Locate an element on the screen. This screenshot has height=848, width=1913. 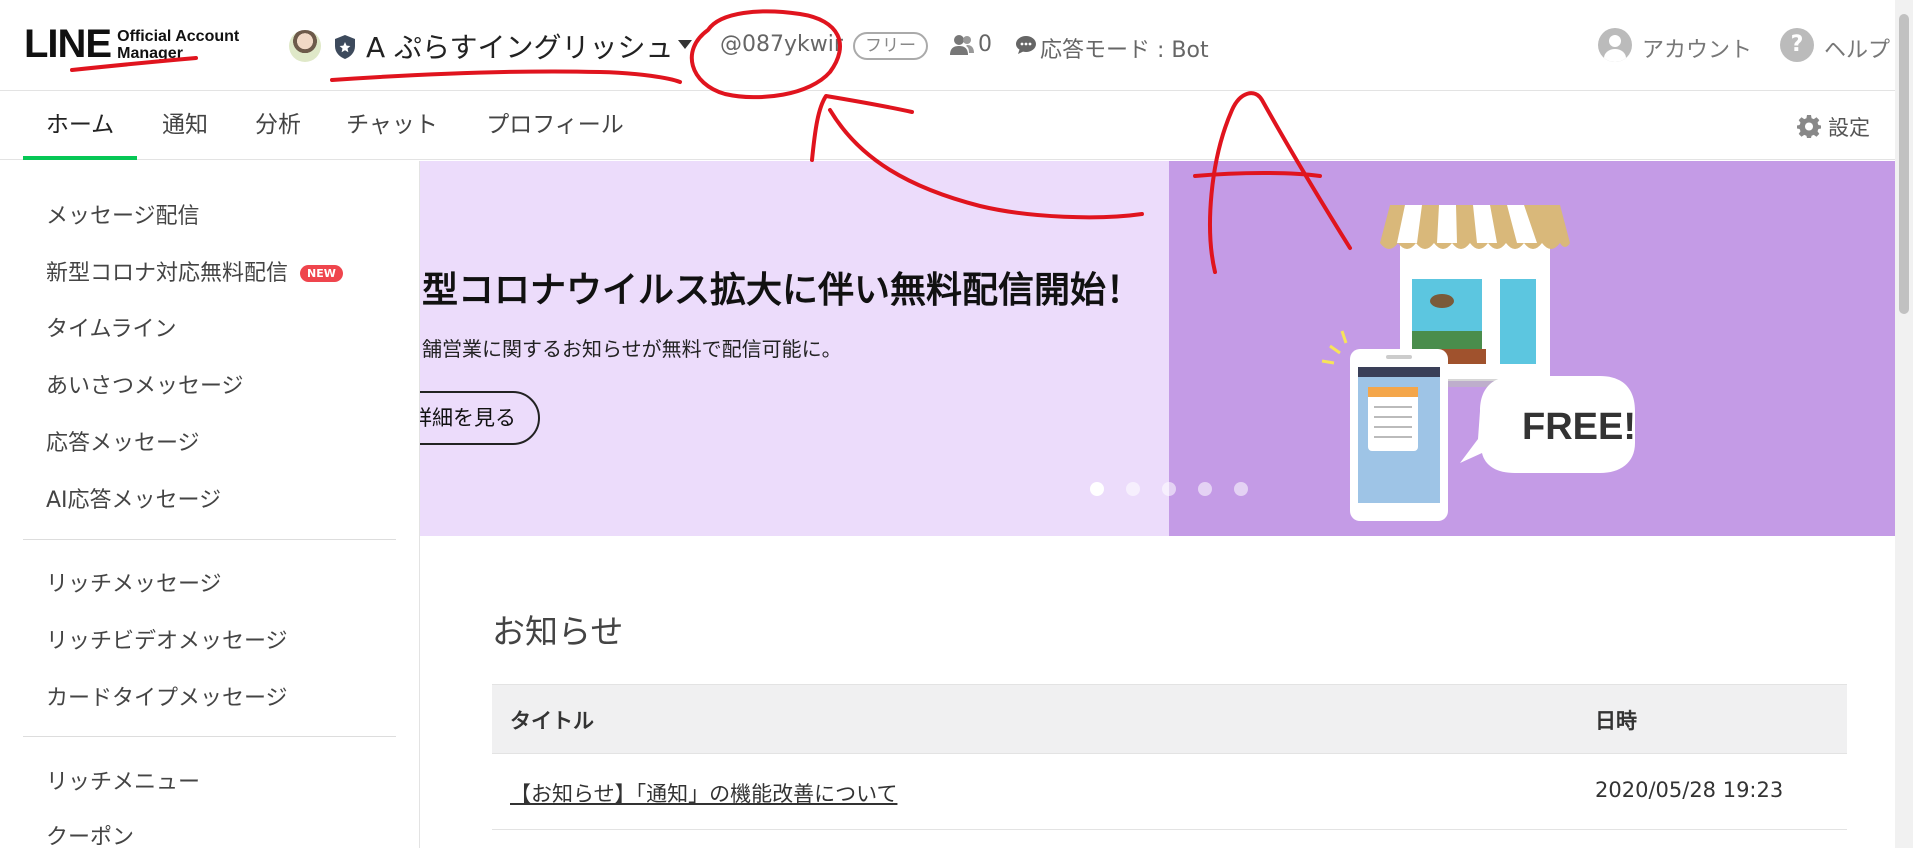
account-avatar is located at coordinates (305, 46).